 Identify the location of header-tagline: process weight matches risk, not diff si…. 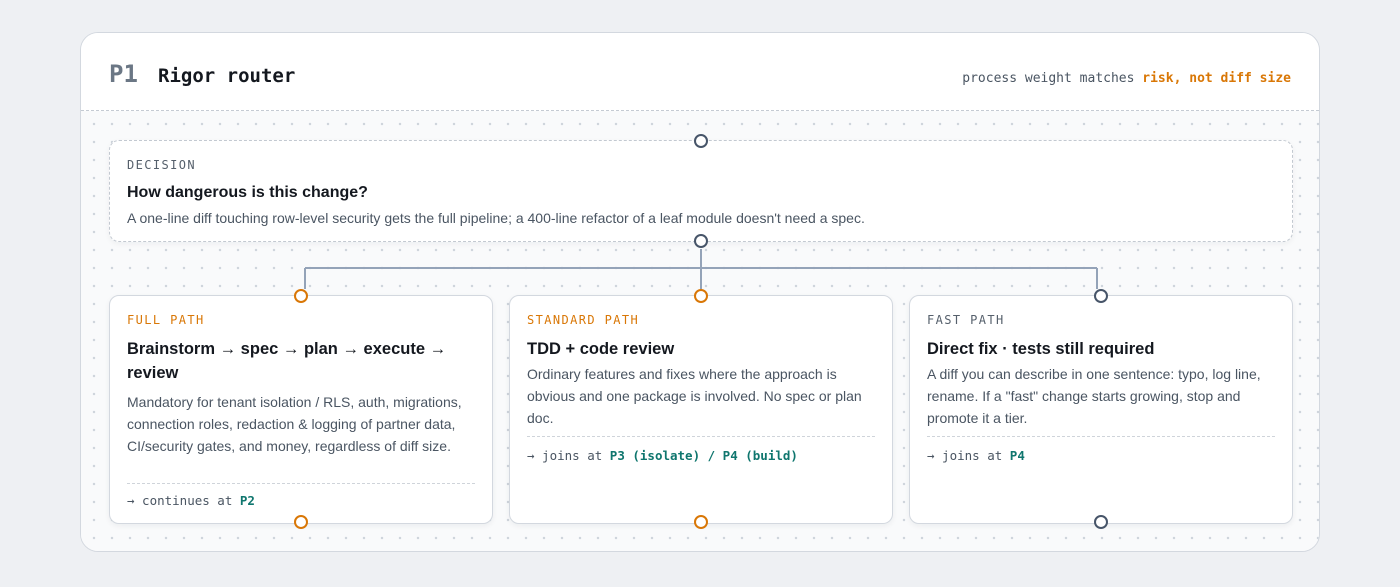
(1126, 78).